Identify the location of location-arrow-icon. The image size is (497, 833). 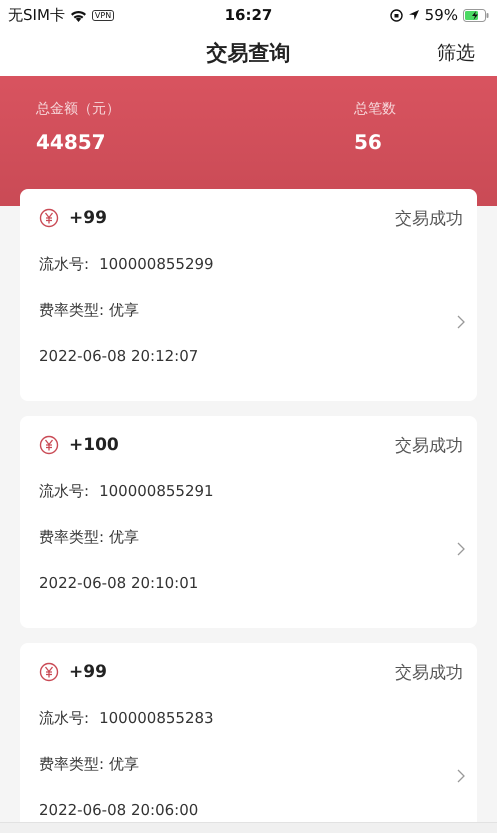
(414, 15).